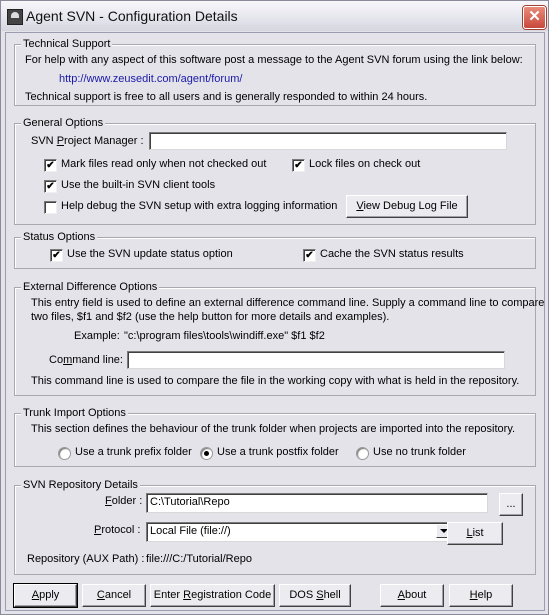 The width and height of the screenshot is (549, 615). What do you see at coordinates (138, 185) in the screenshot?
I see `builtin-client-label: Use the built-in SVN client tools` at bounding box center [138, 185].